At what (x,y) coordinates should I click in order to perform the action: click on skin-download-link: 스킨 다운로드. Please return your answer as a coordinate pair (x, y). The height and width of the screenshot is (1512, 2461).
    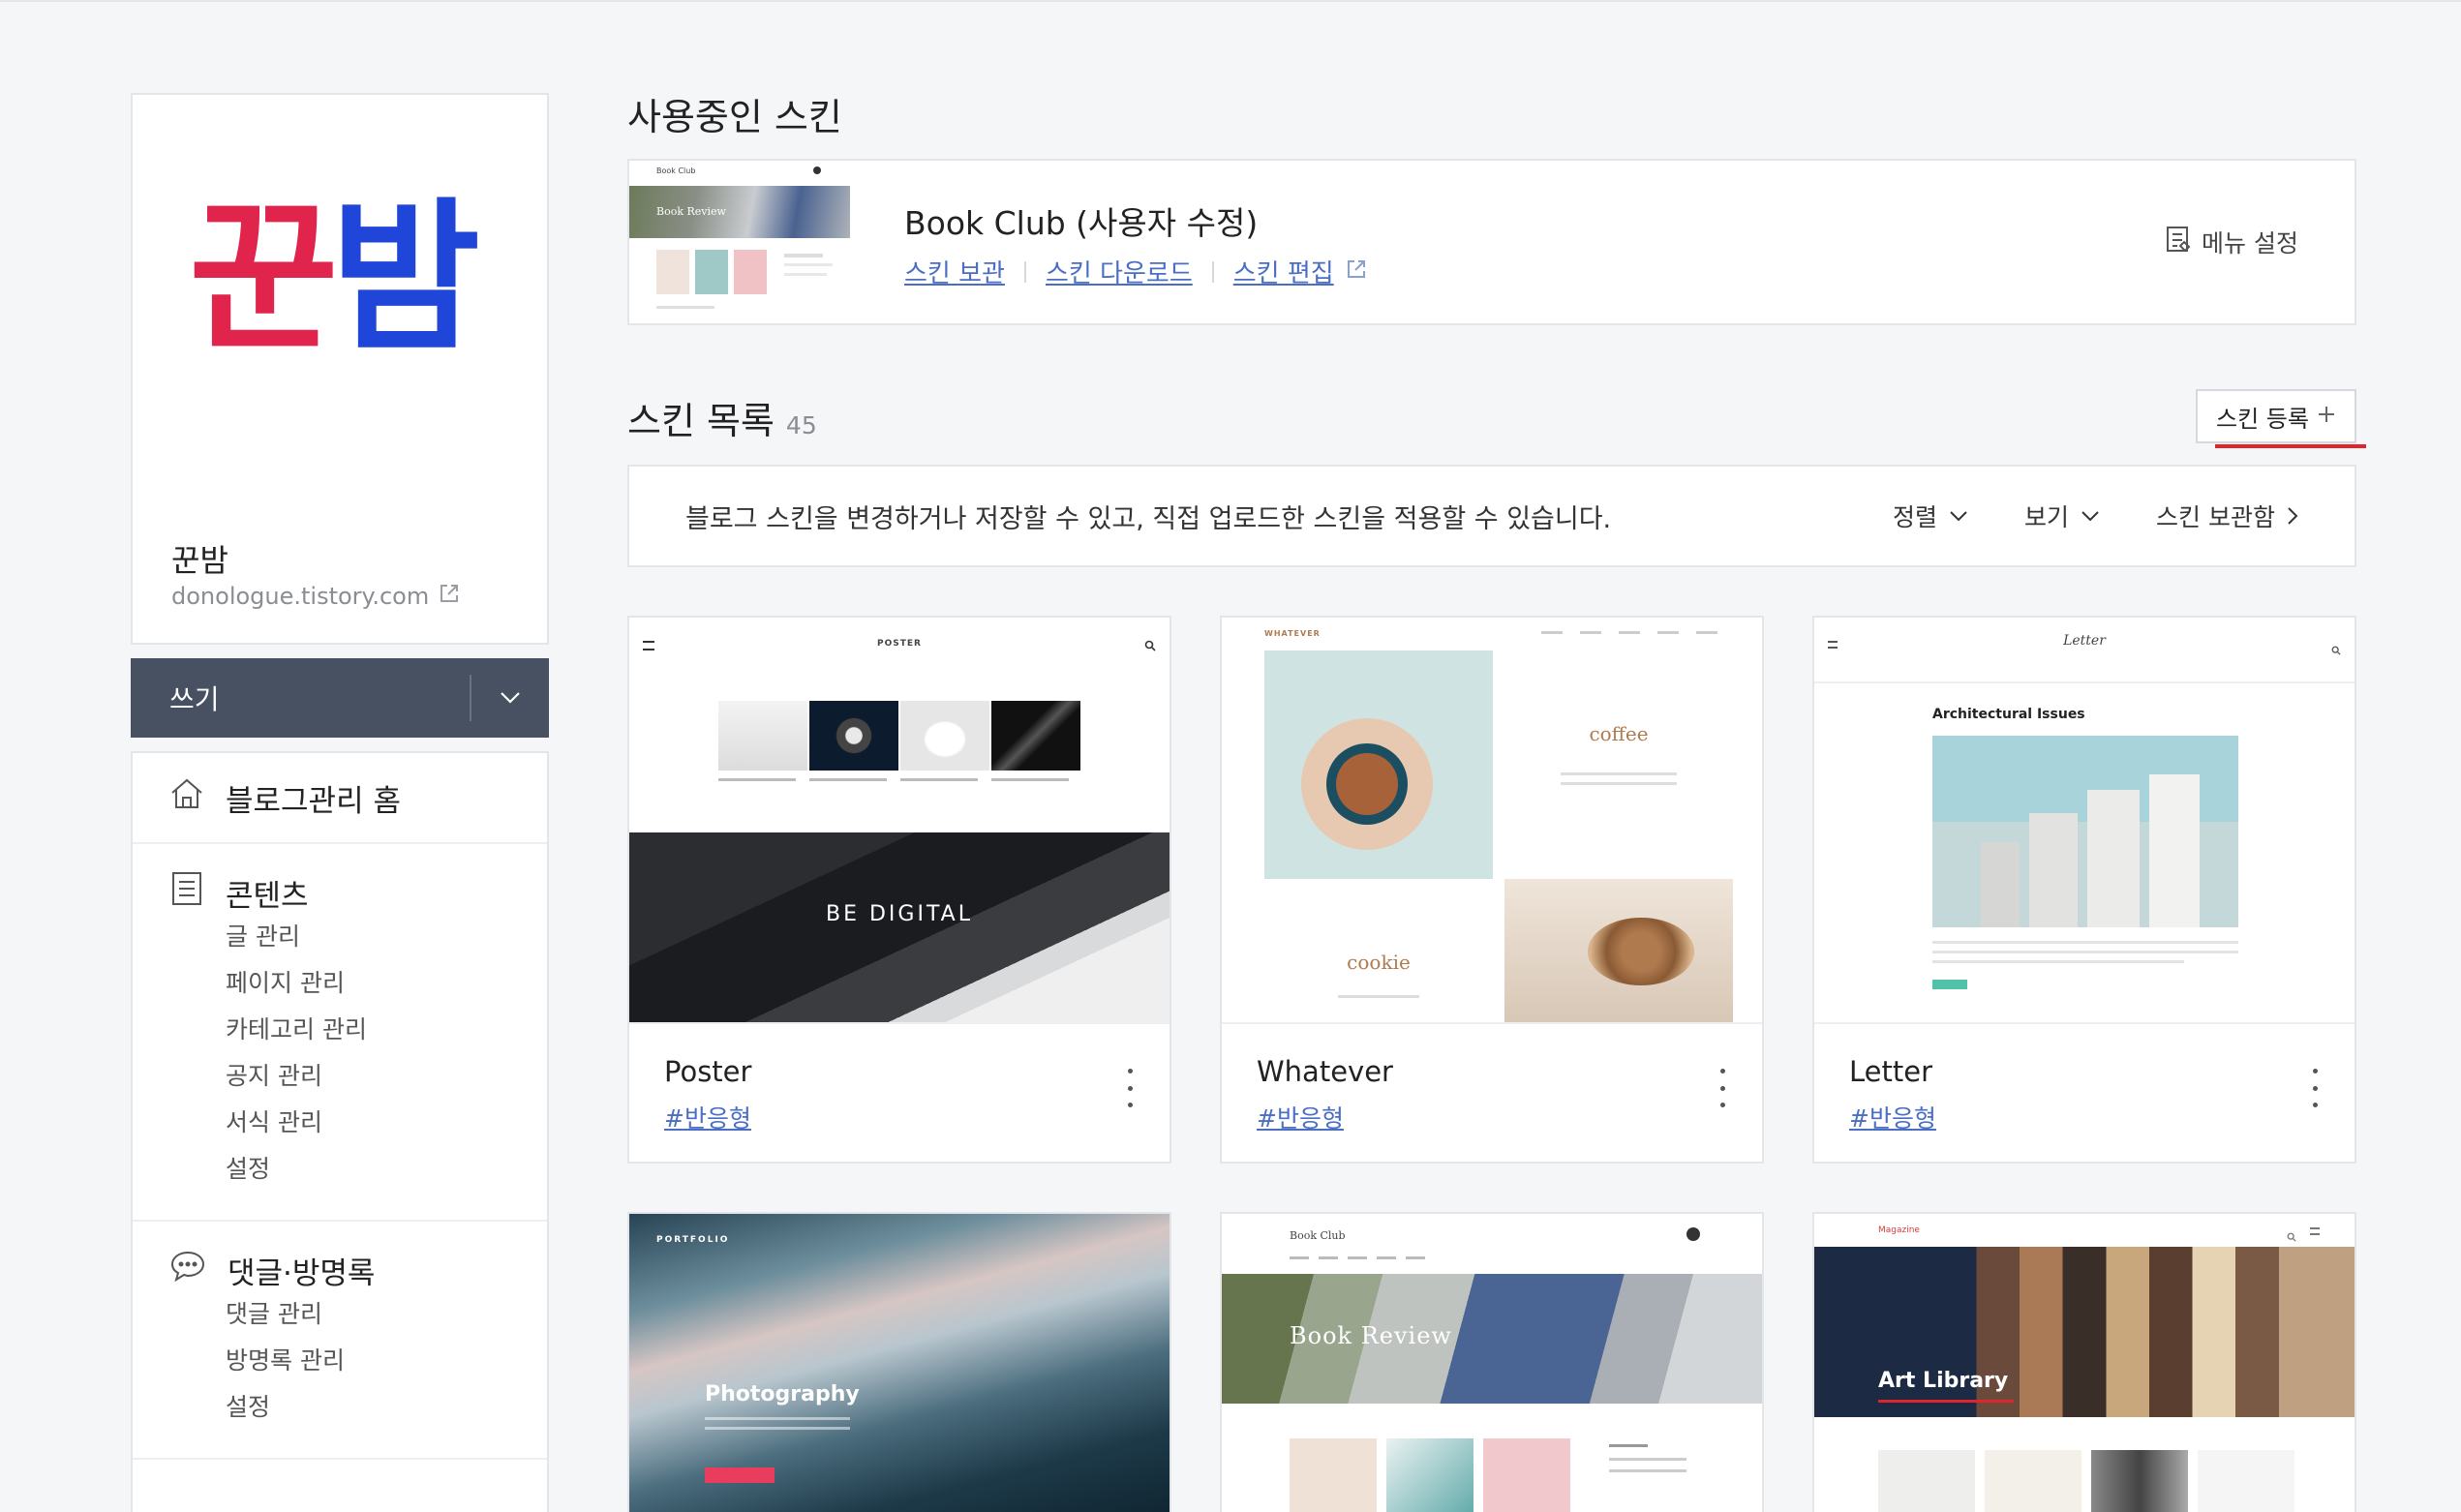
    Looking at the image, I should click on (1119, 271).